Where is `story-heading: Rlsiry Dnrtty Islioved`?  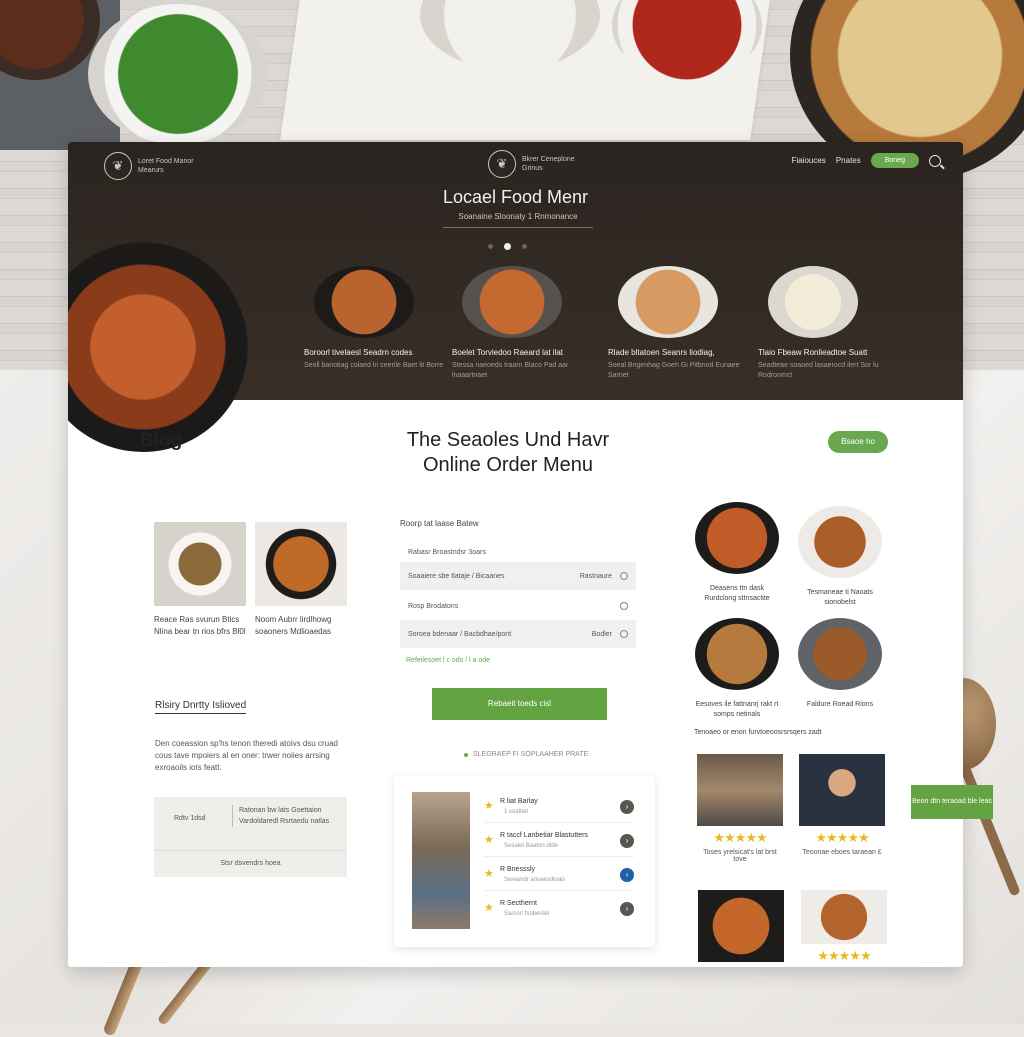 story-heading: Rlsiry Dnrtty Islioved is located at coordinates (201, 707).